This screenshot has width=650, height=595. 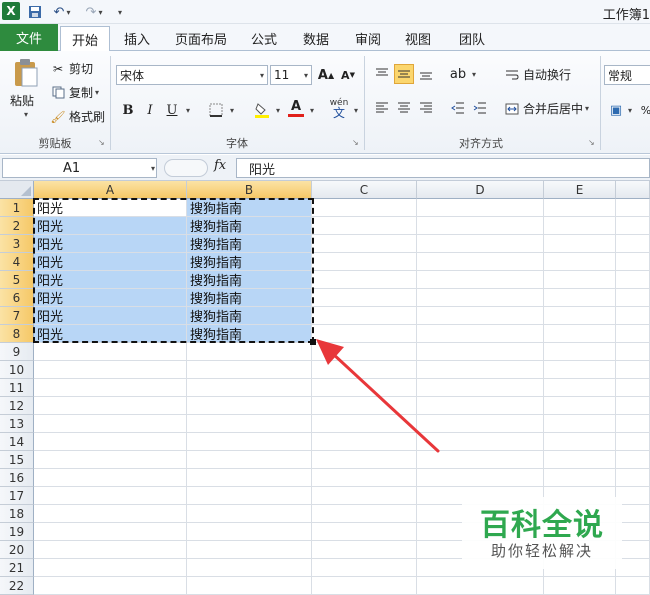 I want to click on phonetic-dropdown-icon: ▾, so click(x=356, y=110).